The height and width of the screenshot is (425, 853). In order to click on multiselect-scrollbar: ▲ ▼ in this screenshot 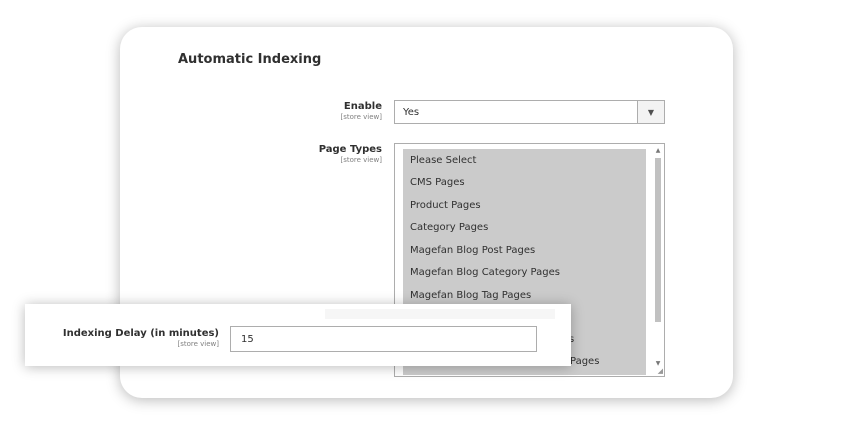, I will do `click(658, 261)`.